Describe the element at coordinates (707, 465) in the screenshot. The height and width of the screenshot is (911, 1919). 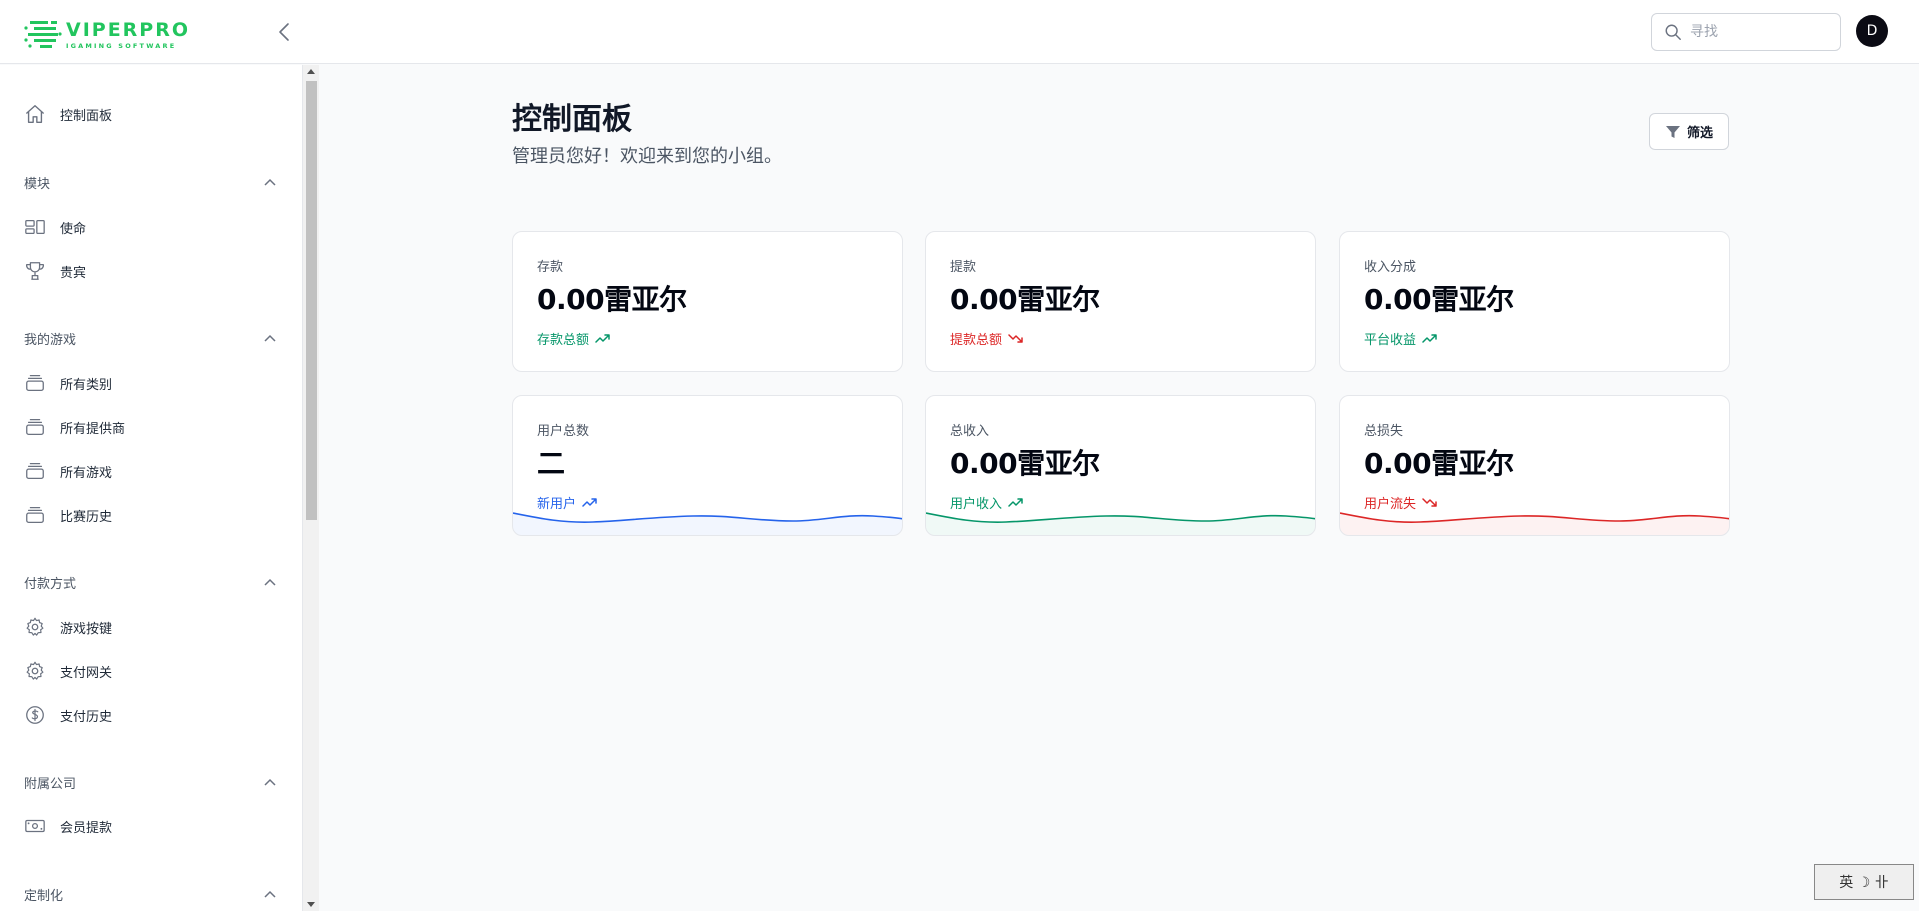
I see `stat-card-total-users: 用户总数二新用户` at that location.